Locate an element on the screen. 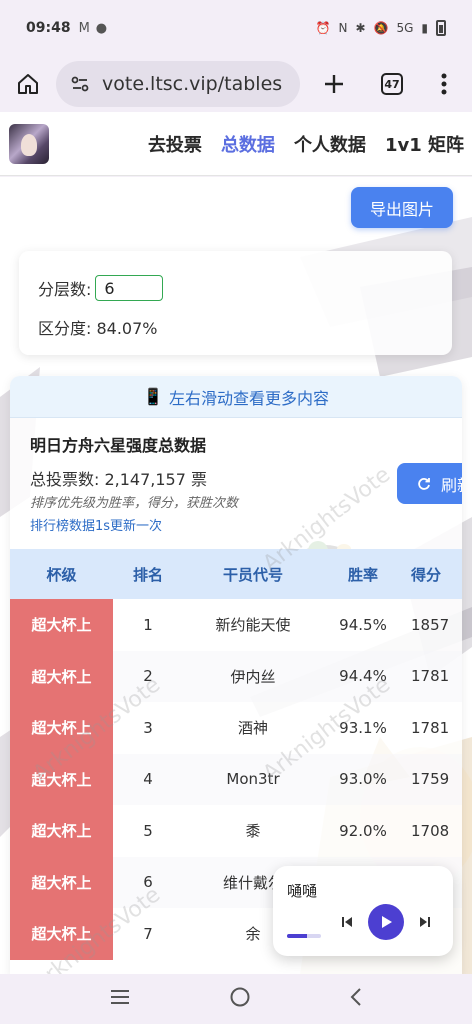  tab-switcher-button: 47 is located at coordinates (392, 84).